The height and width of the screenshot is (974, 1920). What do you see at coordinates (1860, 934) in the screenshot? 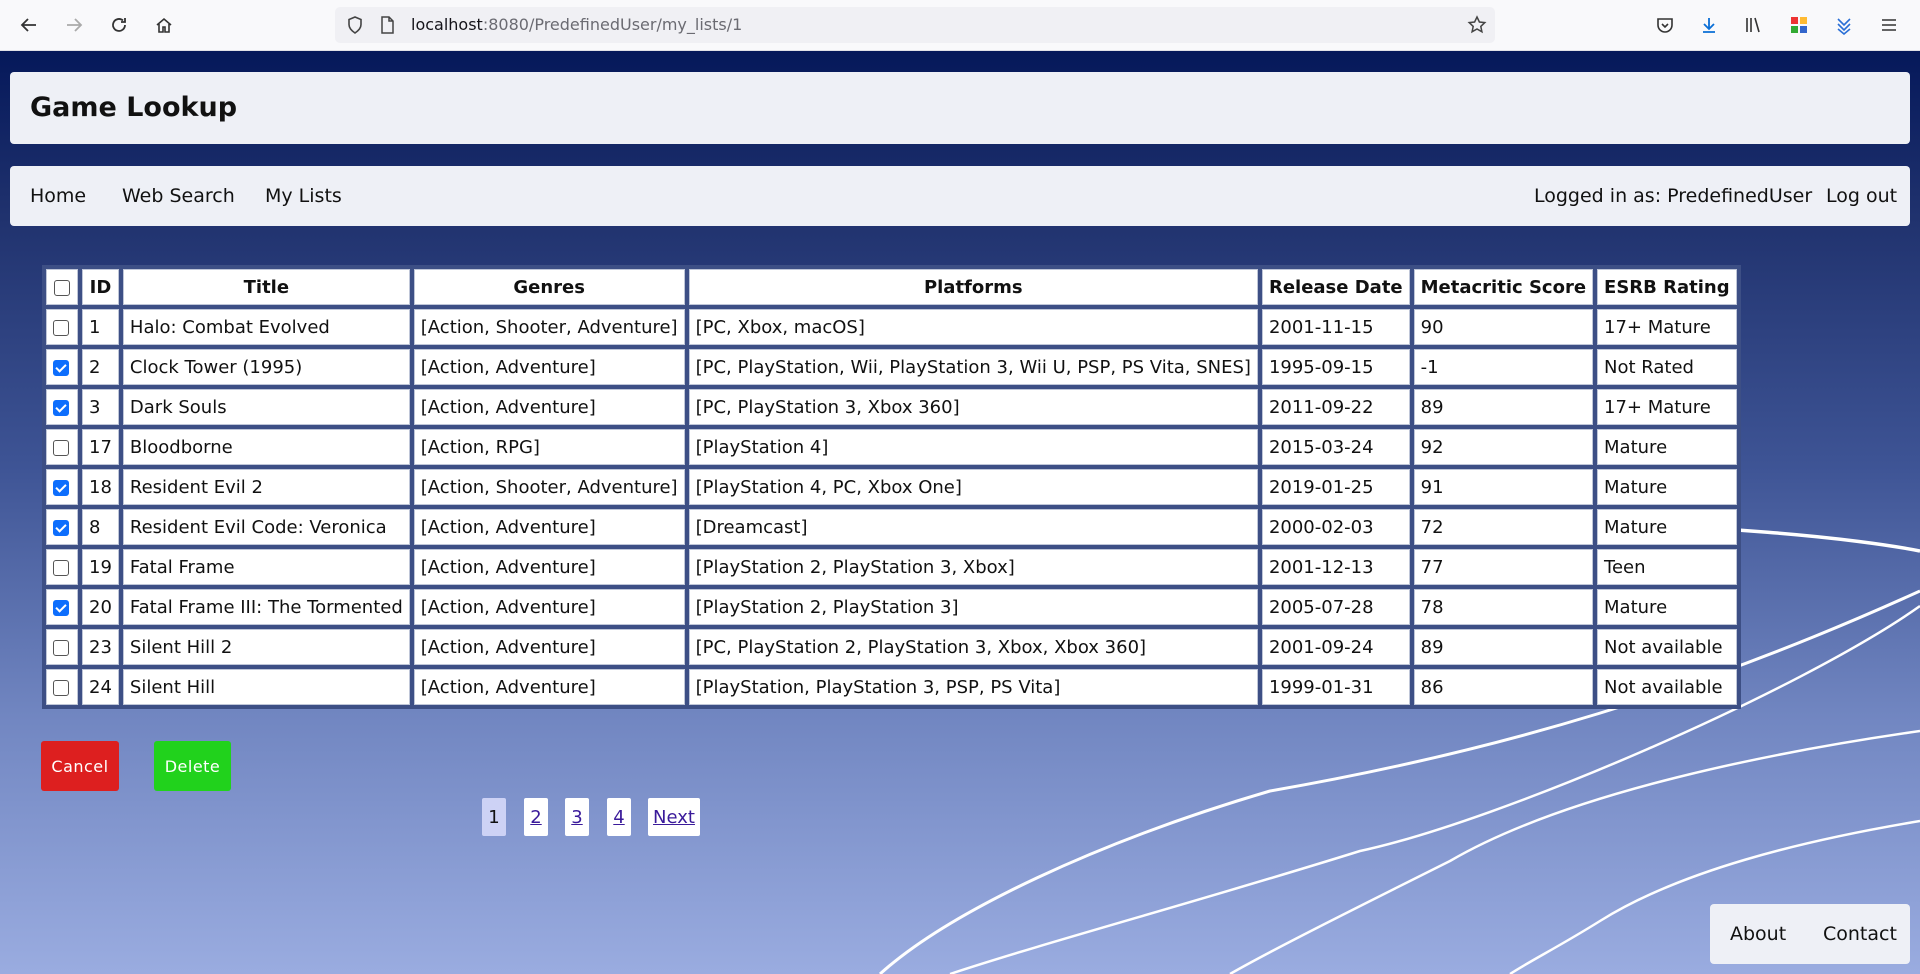
I see `footer-contact: Contact` at bounding box center [1860, 934].